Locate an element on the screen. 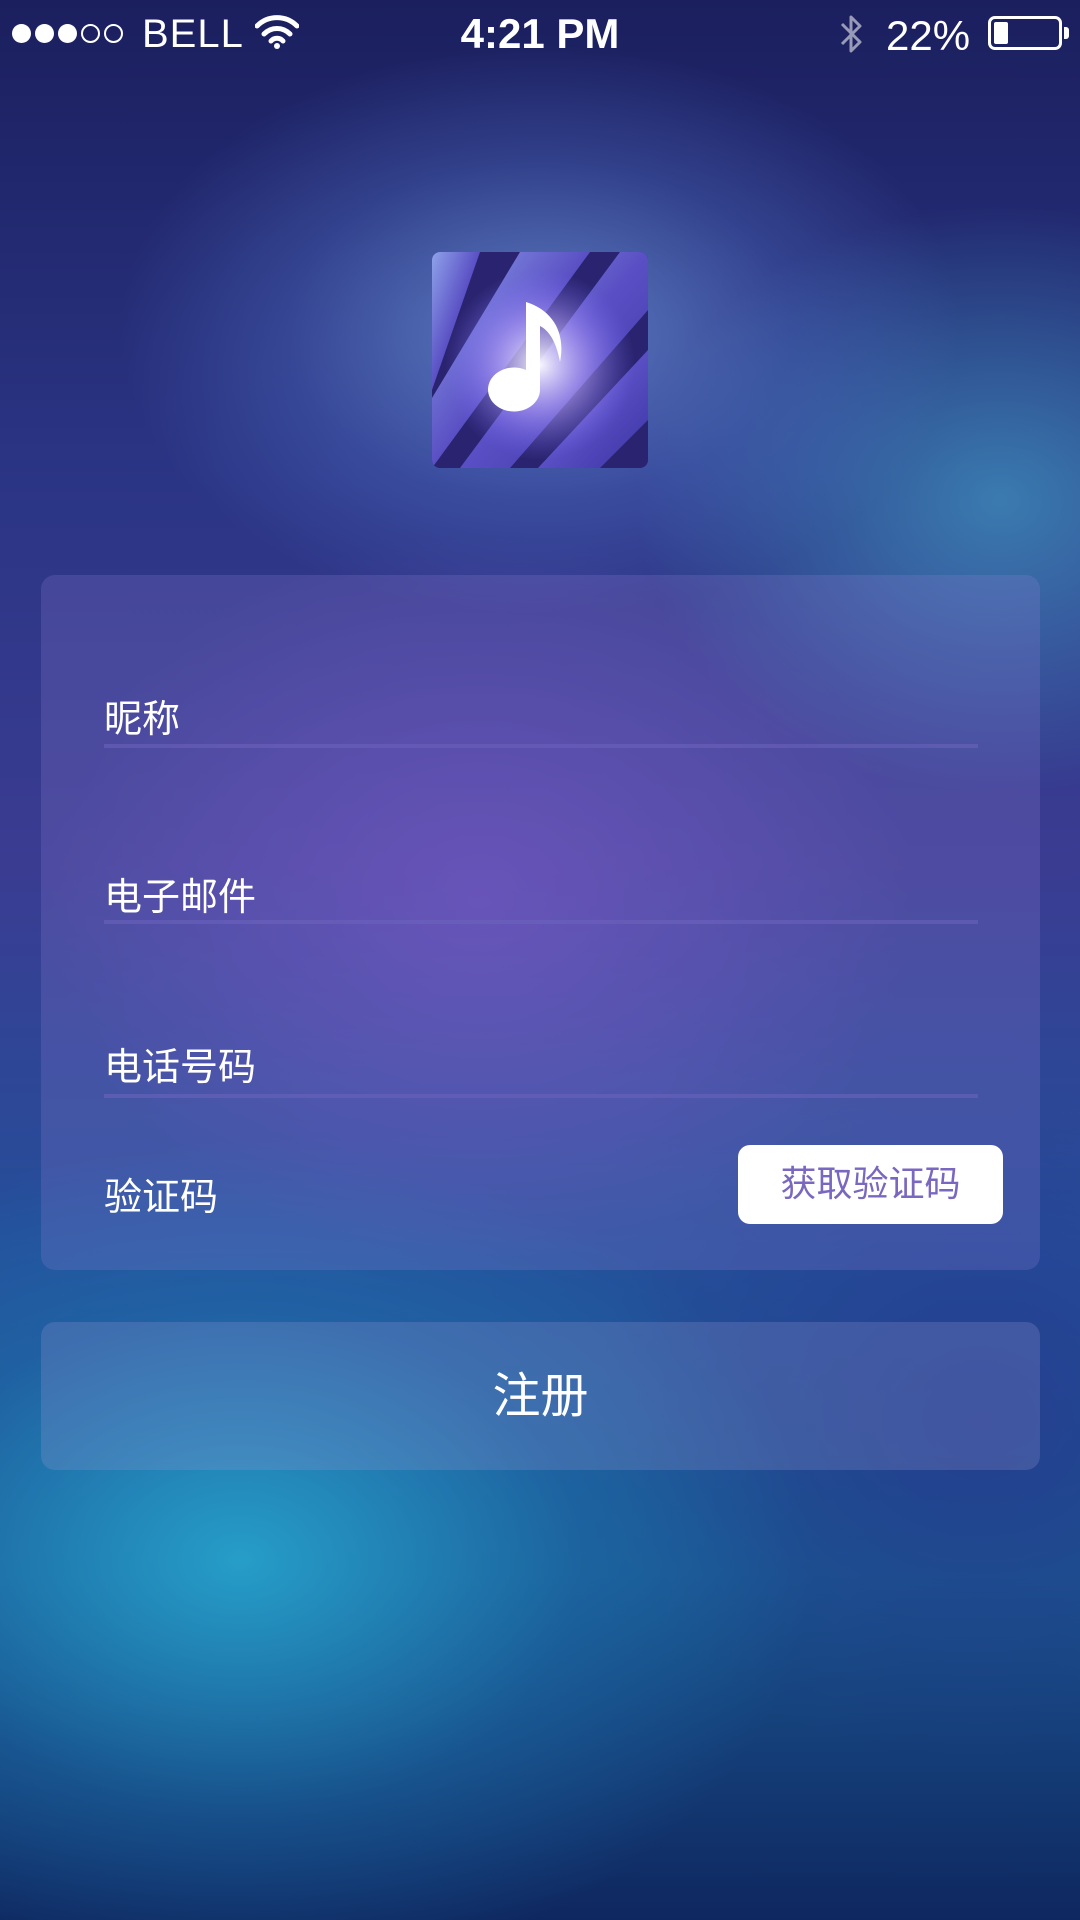 This screenshot has width=1080, height=1920. battery-level is located at coordinates (1001, 33).